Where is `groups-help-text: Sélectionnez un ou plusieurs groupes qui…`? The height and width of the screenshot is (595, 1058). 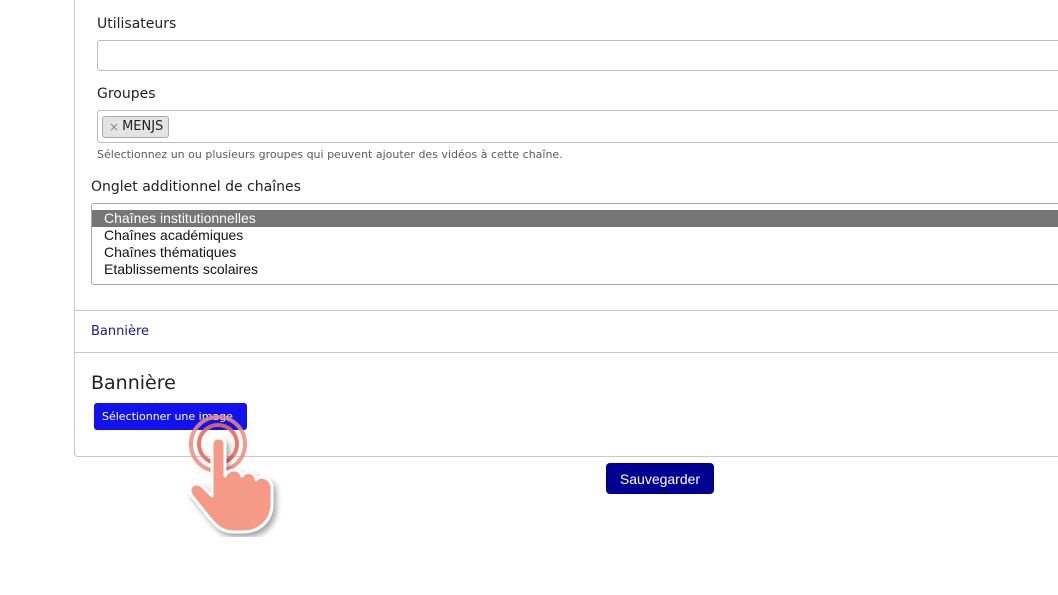 groups-help-text: Sélectionnez un ou plusieurs groupes qui… is located at coordinates (330, 154).